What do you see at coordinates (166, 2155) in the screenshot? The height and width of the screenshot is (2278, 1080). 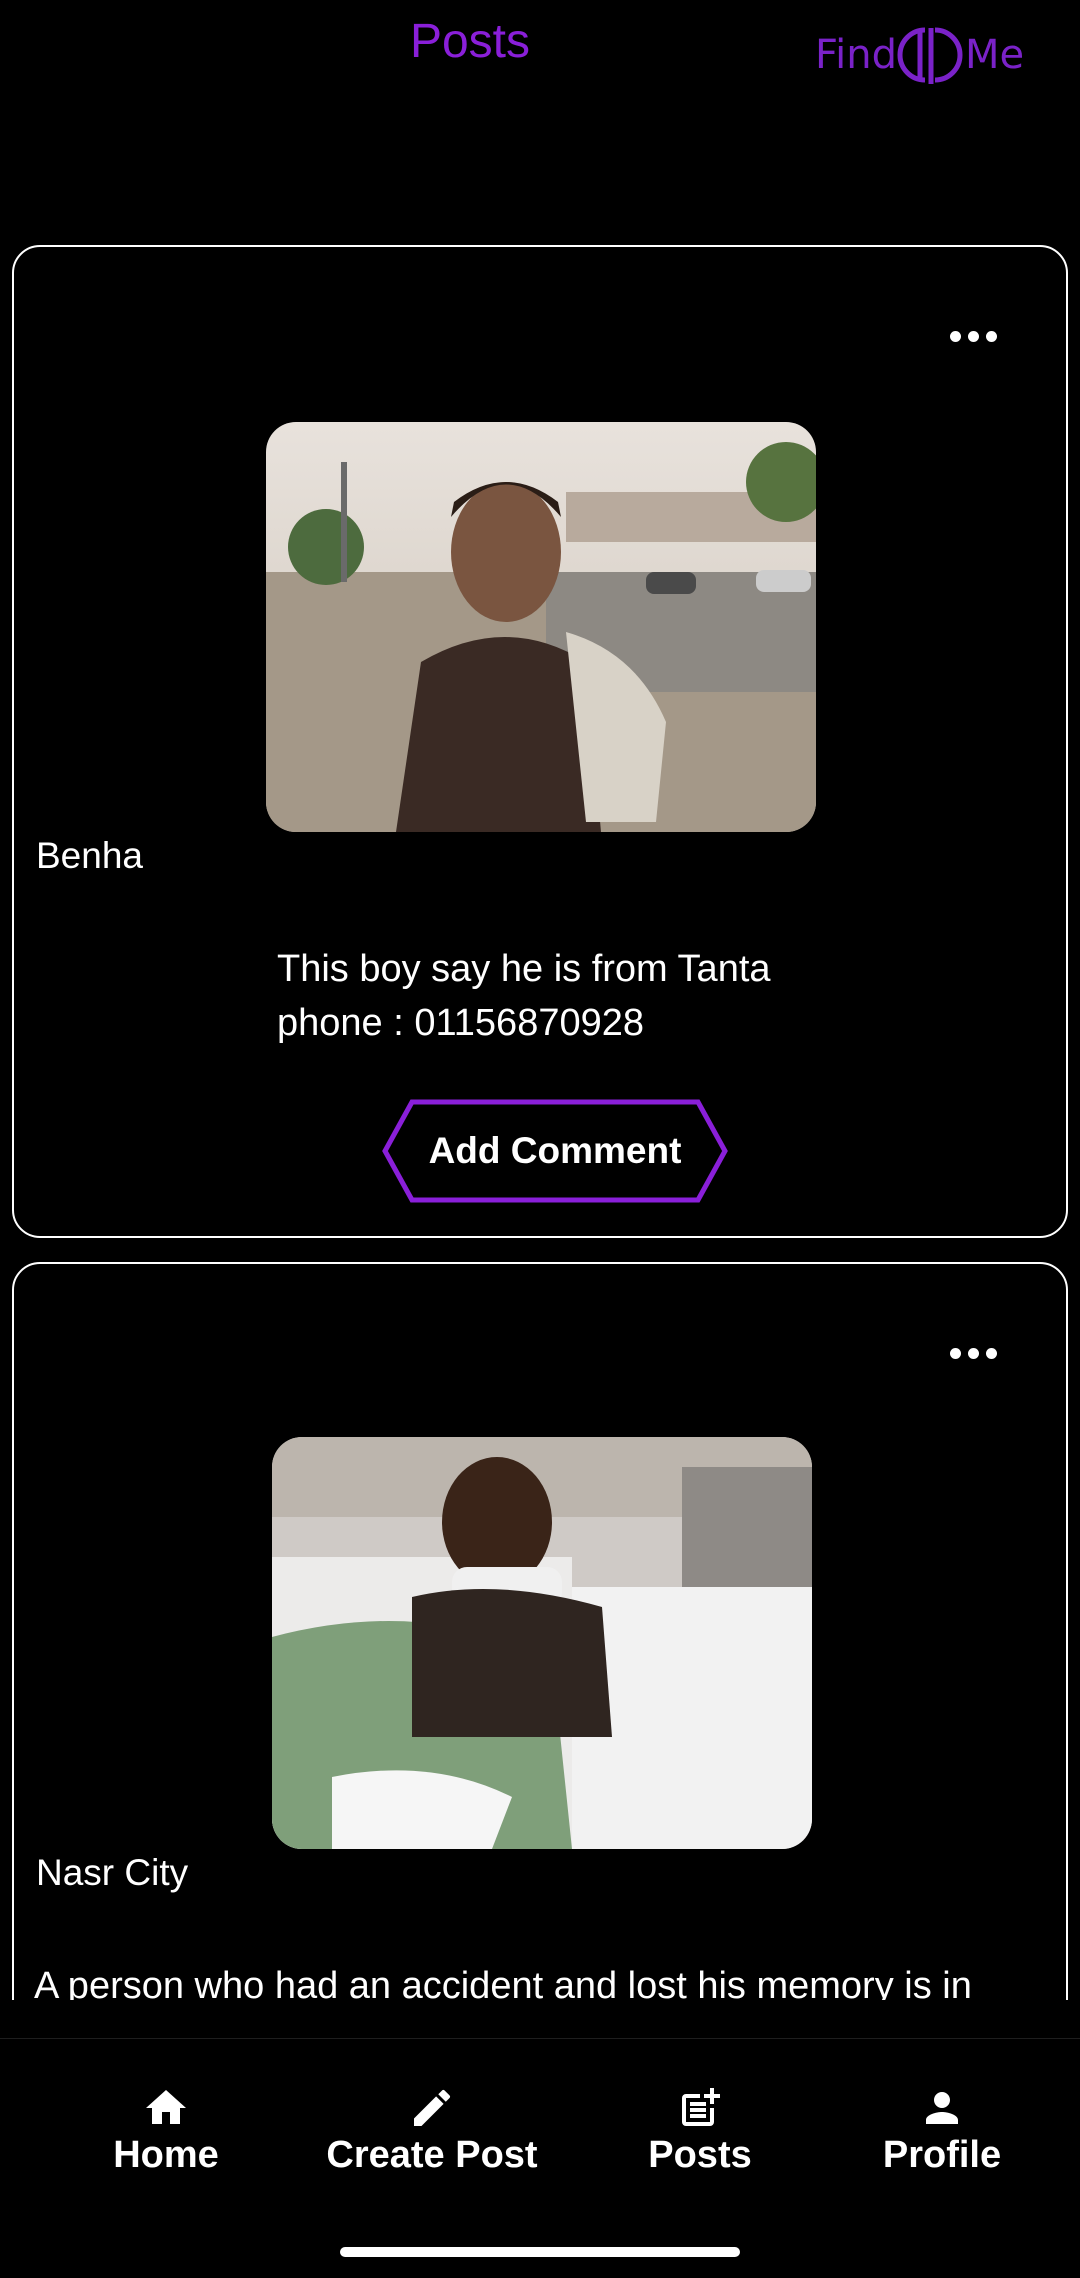 I see `nav-label: Home` at bounding box center [166, 2155].